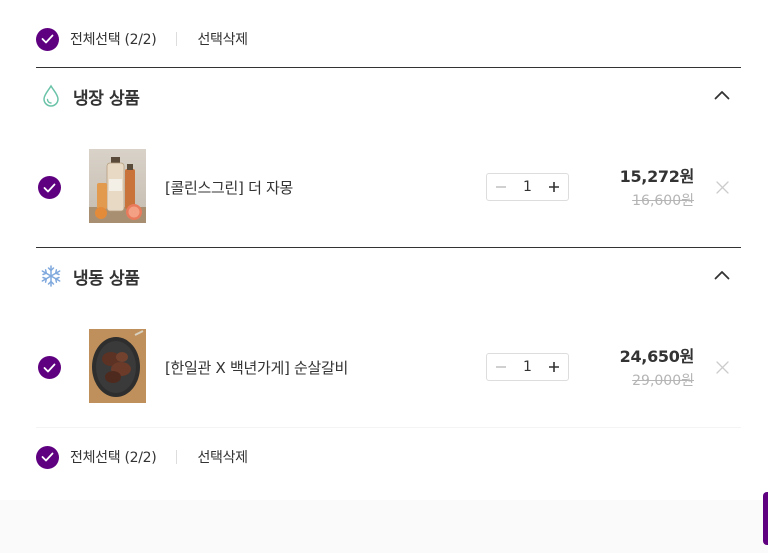 This screenshot has height=553, width=768. Describe the element at coordinates (106, 278) in the screenshot. I see `section-title: 냉동 상품` at that location.